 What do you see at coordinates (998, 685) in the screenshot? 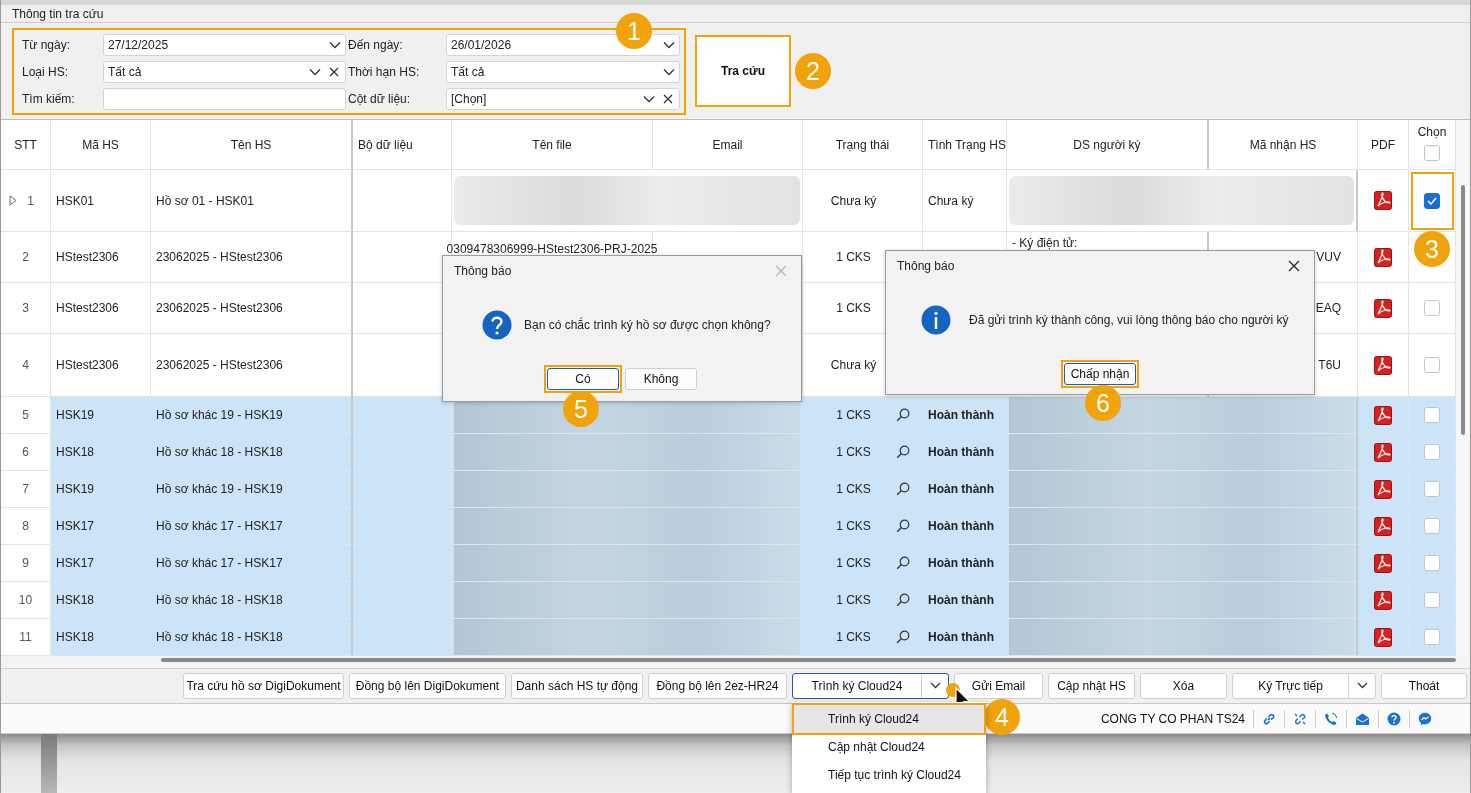
I see `toolbar-button: Gửi Email` at bounding box center [998, 685].